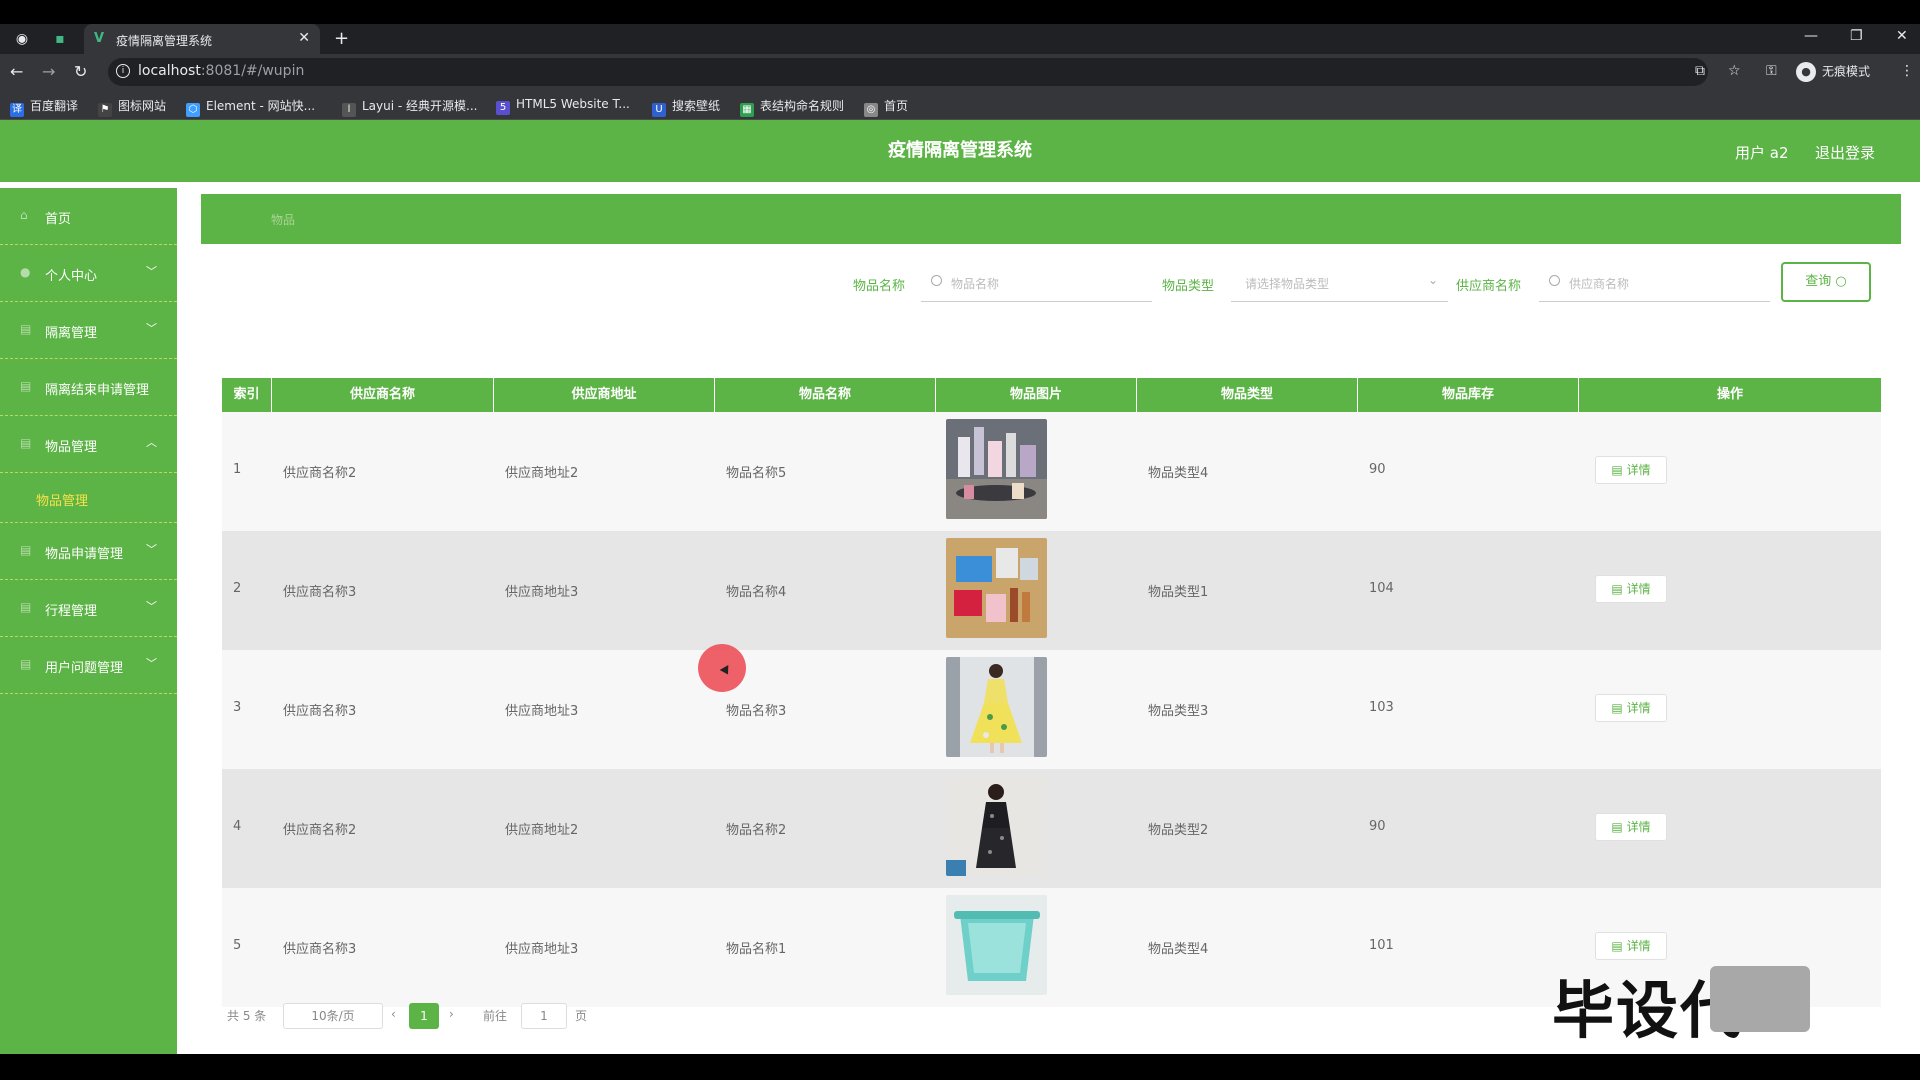 The image size is (1920, 1080). I want to click on query-button: 查询 ○, so click(1826, 282).